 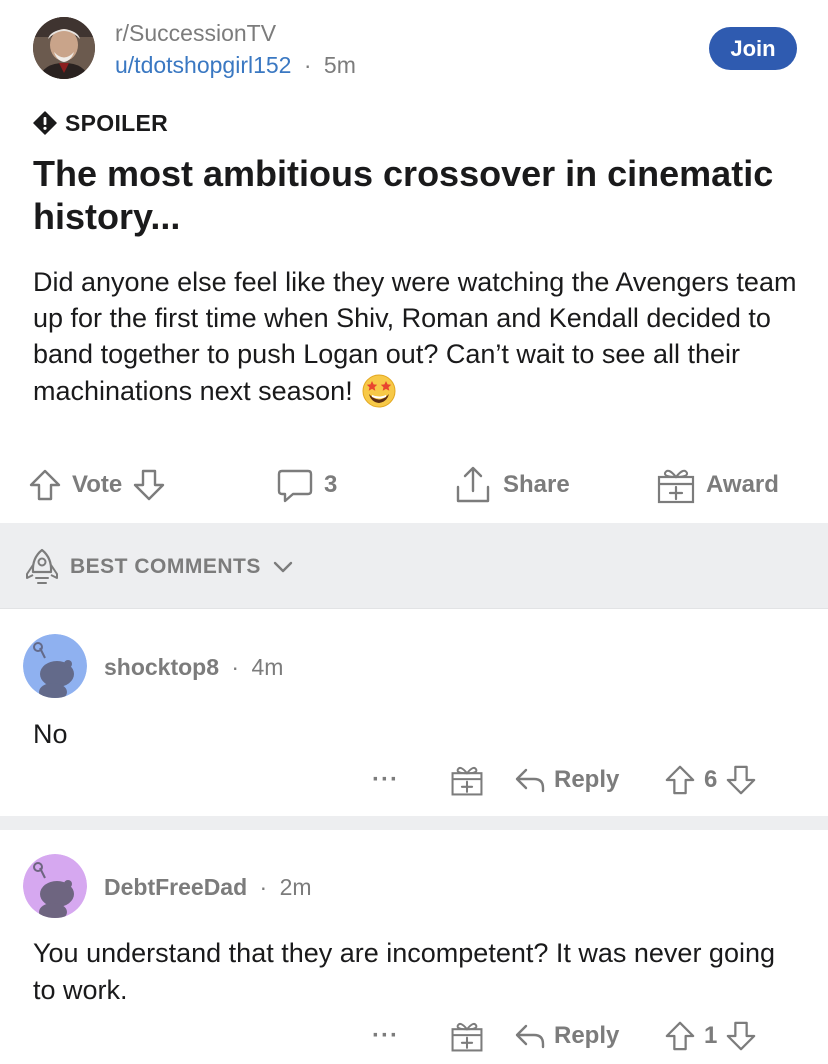 I want to click on comment-divider, so click(x=414, y=823).